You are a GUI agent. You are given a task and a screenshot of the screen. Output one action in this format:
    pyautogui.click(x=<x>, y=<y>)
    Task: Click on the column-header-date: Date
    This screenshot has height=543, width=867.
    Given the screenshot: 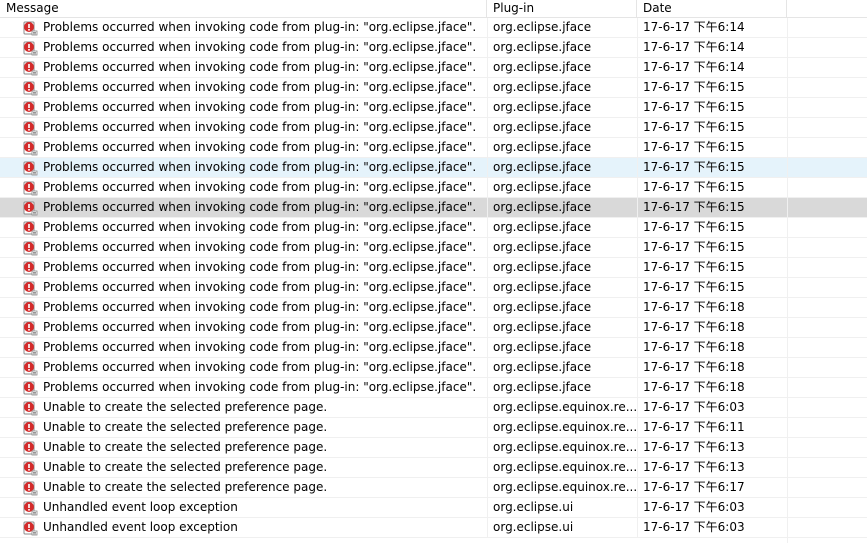 What is the action you would take?
    pyautogui.click(x=712, y=8)
    